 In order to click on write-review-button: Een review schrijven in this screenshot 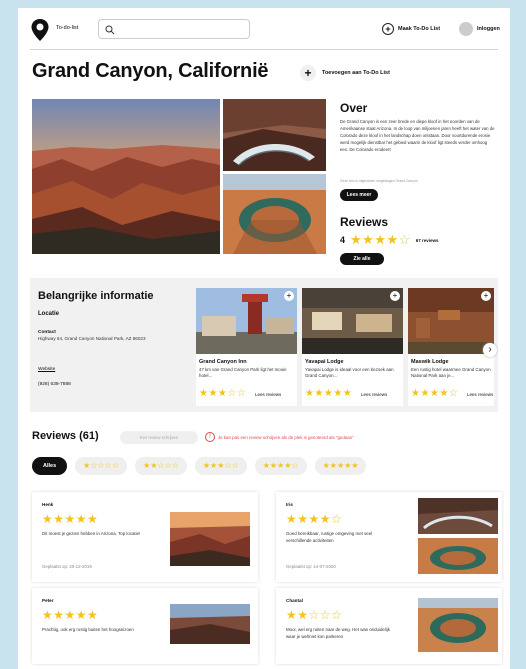, I will do `click(159, 437)`.